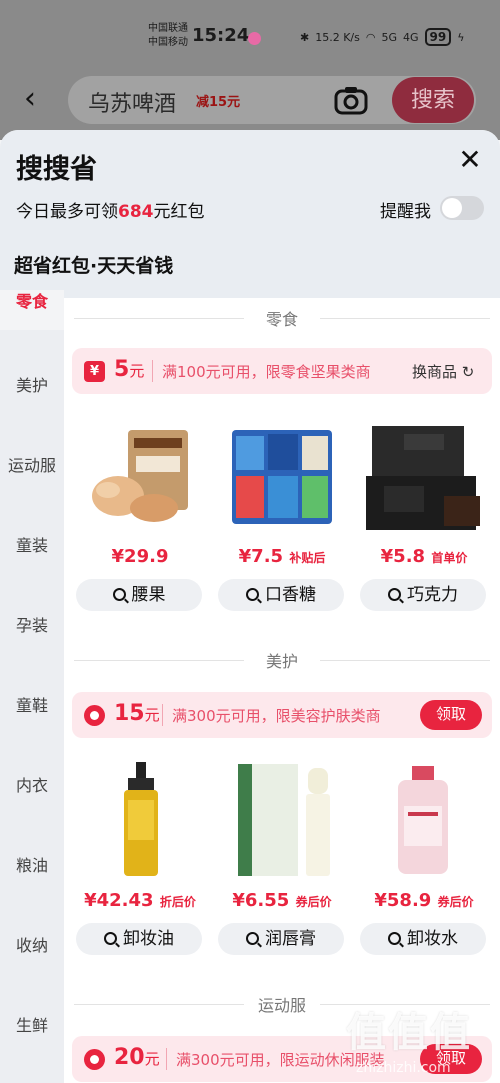 Image resolution: width=500 pixels, height=1083 pixels. I want to click on category-item-underwear: 内衣, so click(32, 784).